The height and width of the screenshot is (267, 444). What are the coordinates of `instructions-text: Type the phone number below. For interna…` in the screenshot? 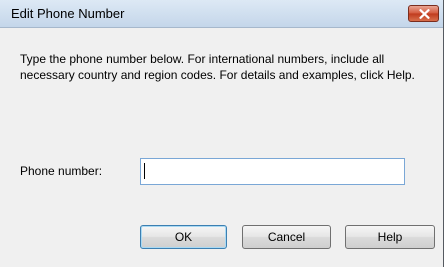 It's located at (217, 67).